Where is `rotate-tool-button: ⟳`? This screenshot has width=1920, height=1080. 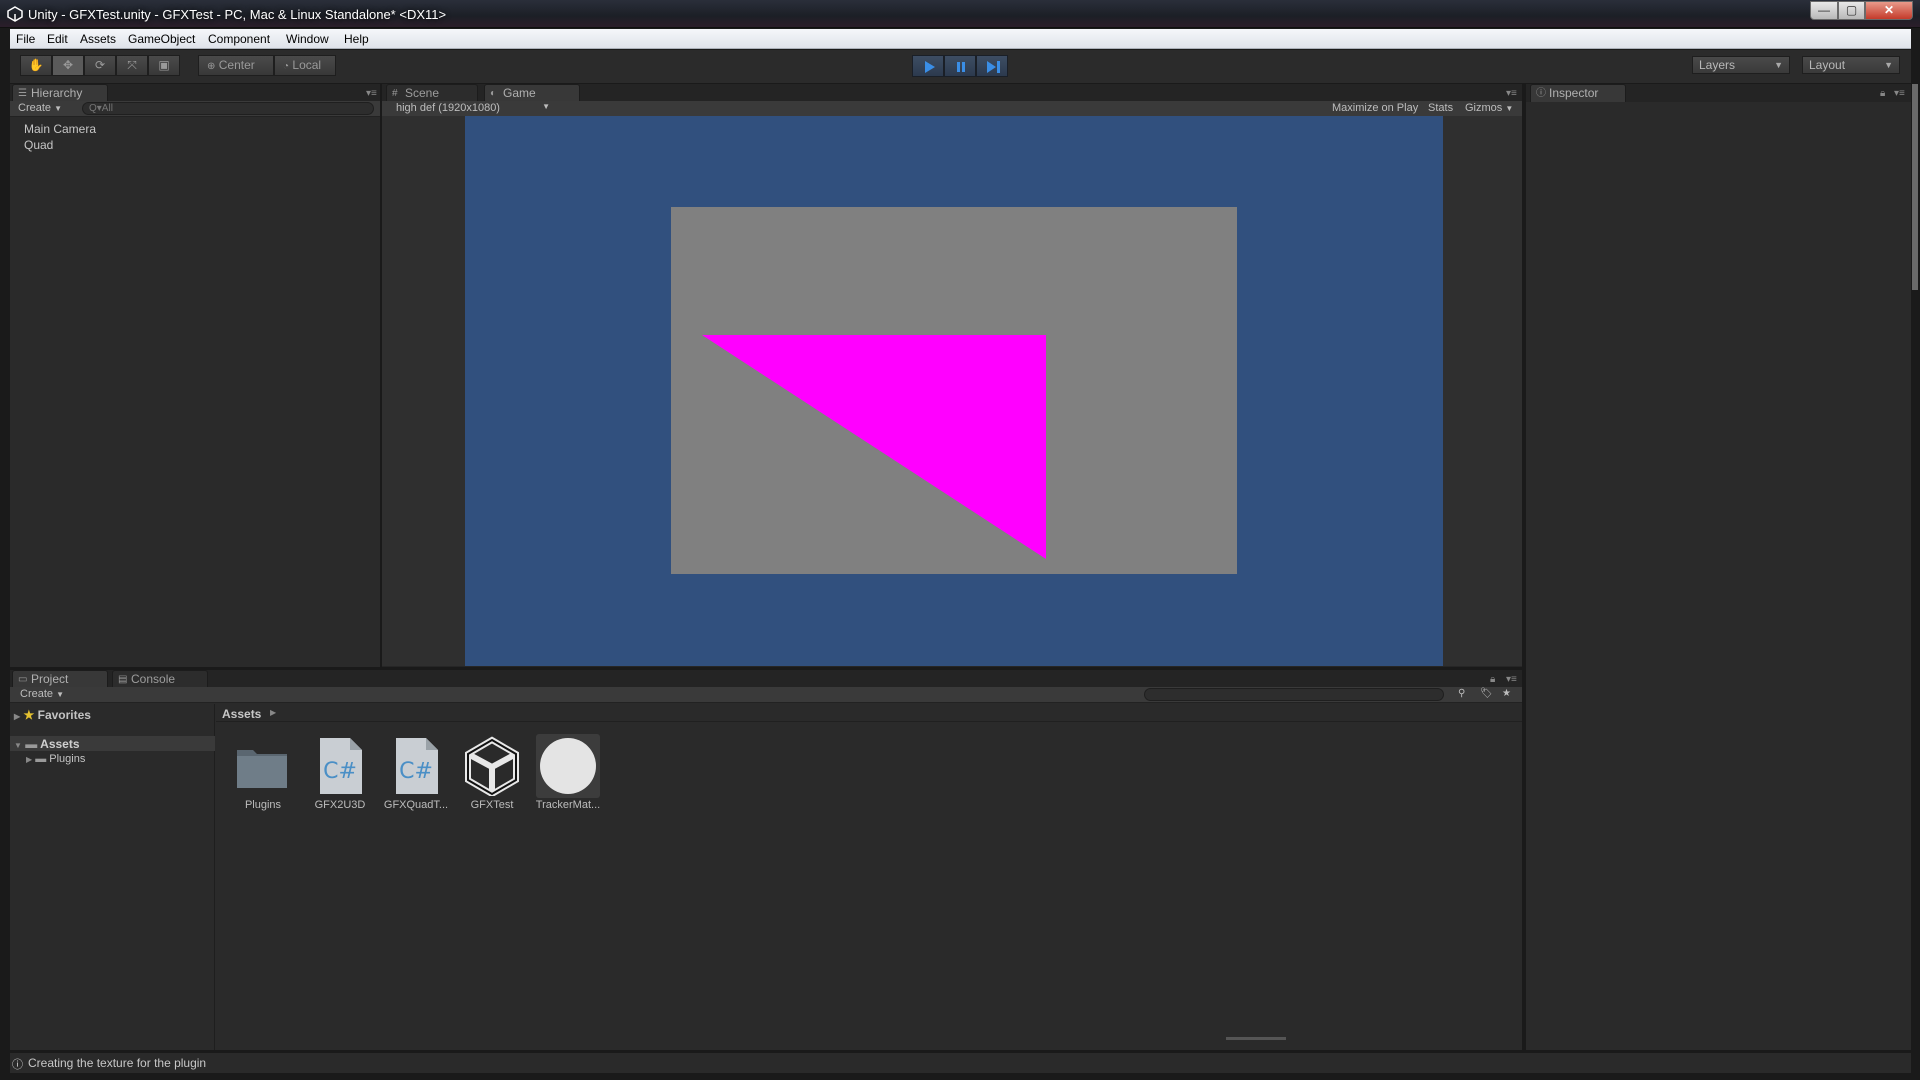 rotate-tool-button: ⟳ is located at coordinates (100, 65).